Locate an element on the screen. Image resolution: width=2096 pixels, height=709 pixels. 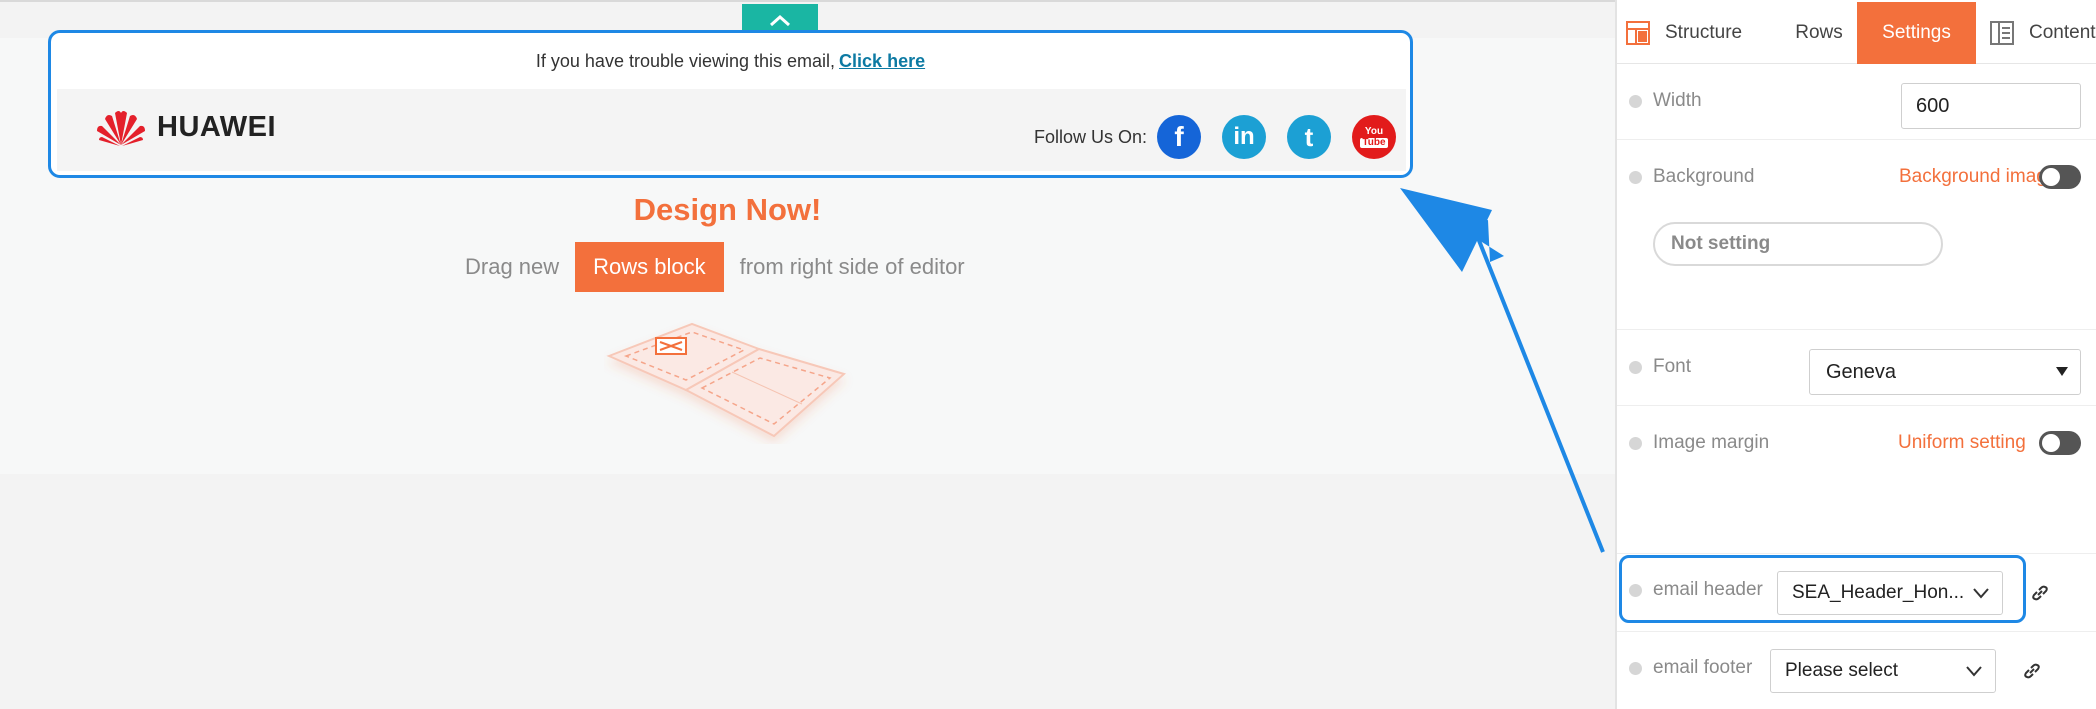
drag-prefix: Drag new is located at coordinates (512, 266).